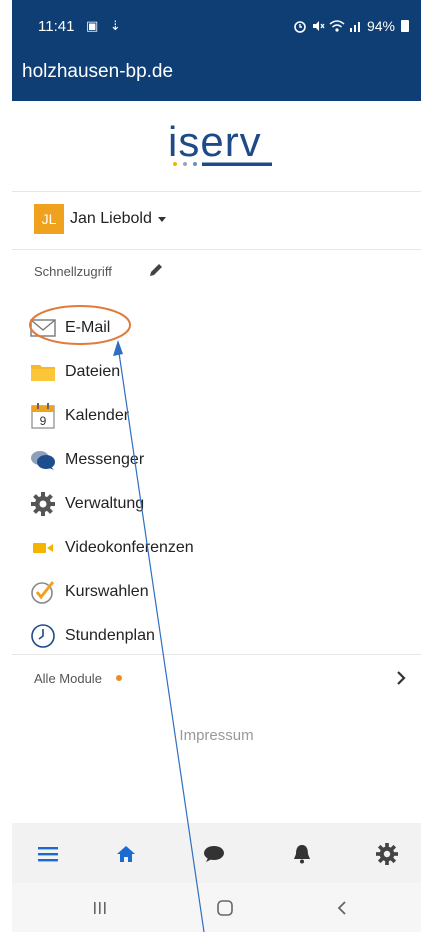  Describe the element at coordinates (337, 26) in the screenshot. I see `wifi-icon` at that location.